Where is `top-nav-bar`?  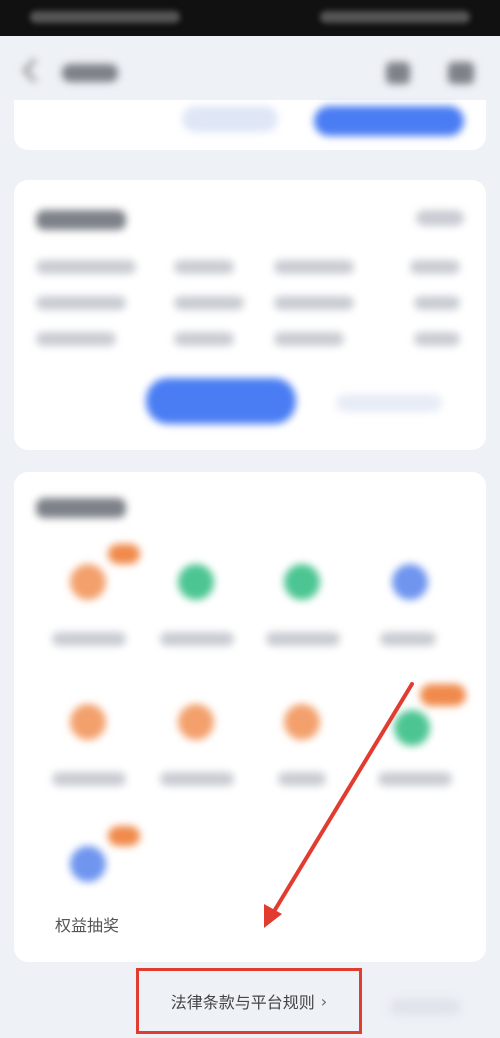
top-nav-bar is located at coordinates (250, 71).